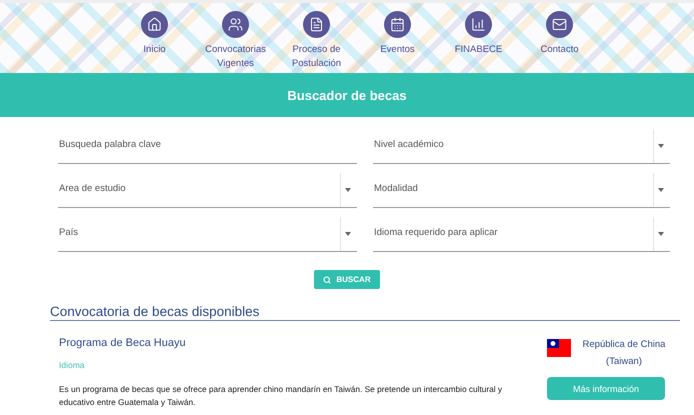 This screenshot has height=415, width=694. I want to click on dropdown-field: Modalidad, so click(521, 190).